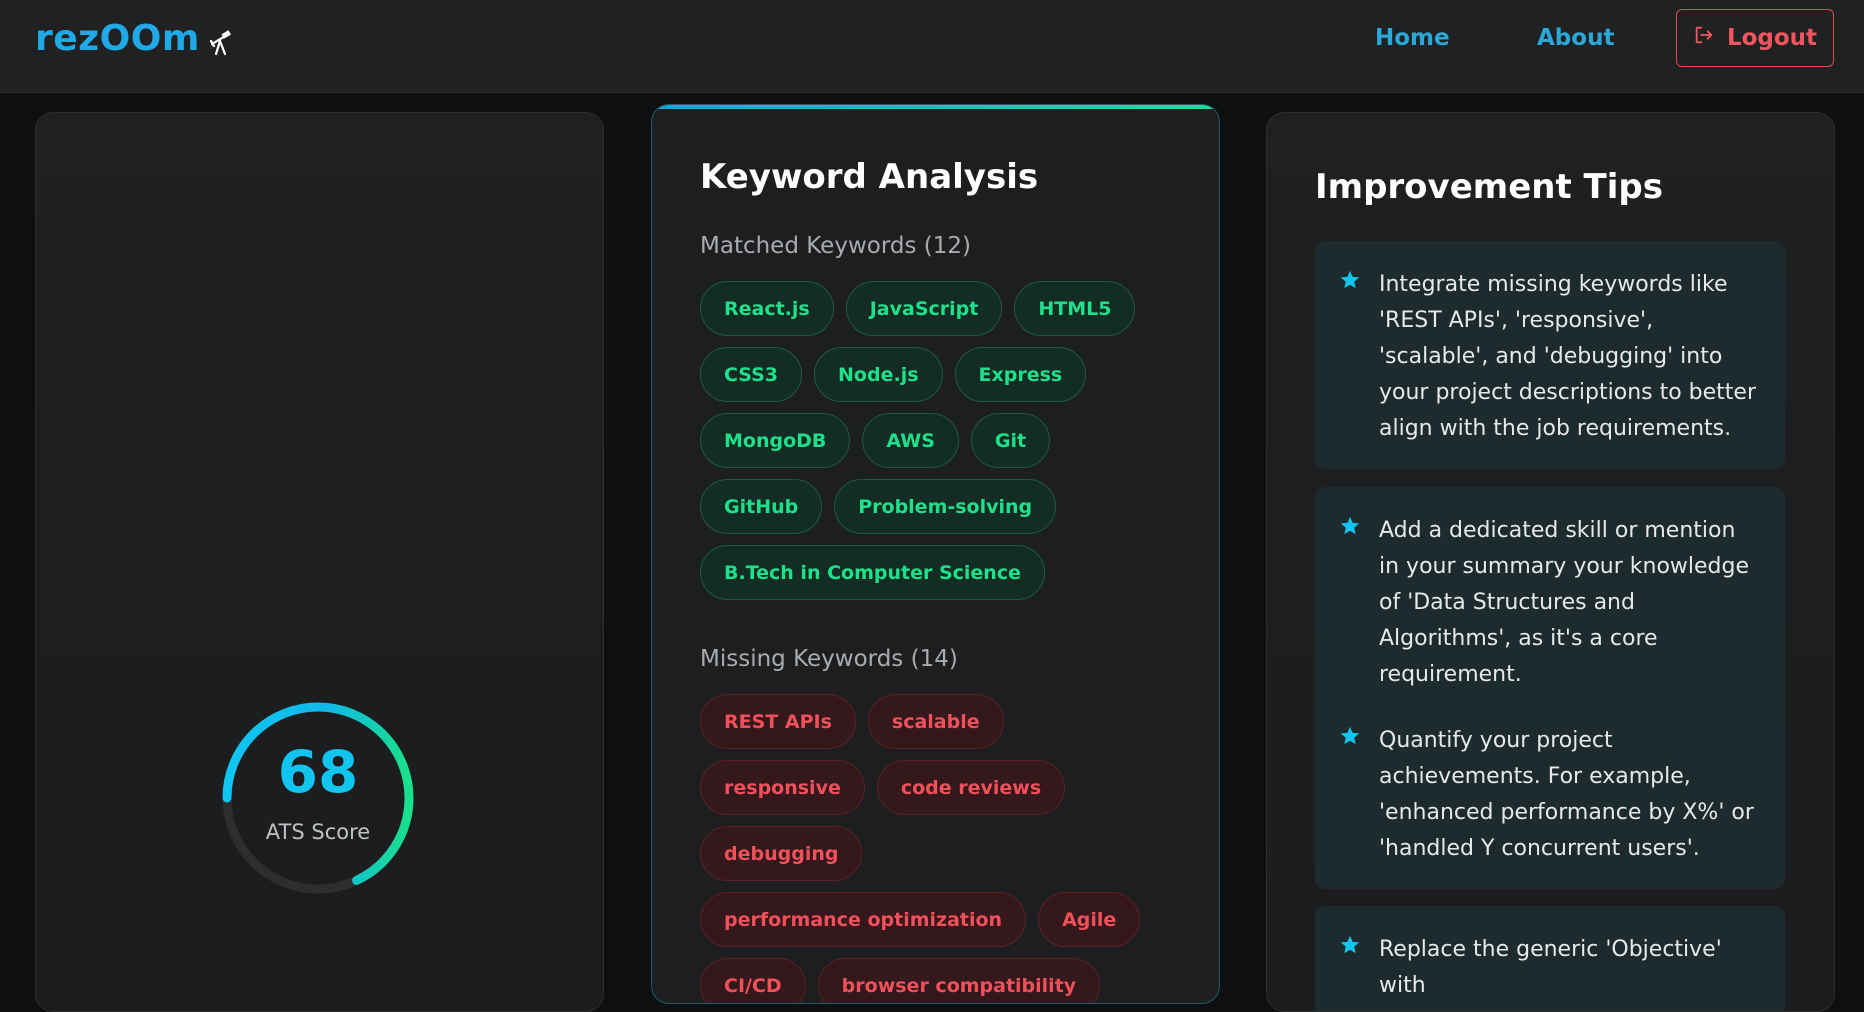 The height and width of the screenshot is (1012, 1864). Describe the element at coordinates (778, 721) in the screenshot. I see `missing-keyword-chip: REST APIs` at that location.